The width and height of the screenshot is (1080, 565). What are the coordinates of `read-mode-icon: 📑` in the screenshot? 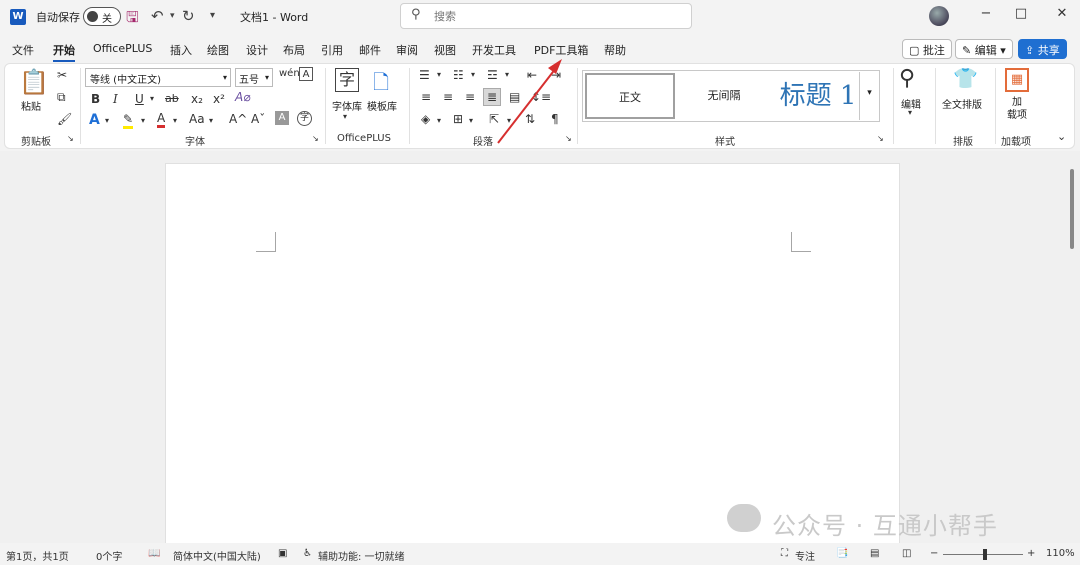 It's located at (842, 553).